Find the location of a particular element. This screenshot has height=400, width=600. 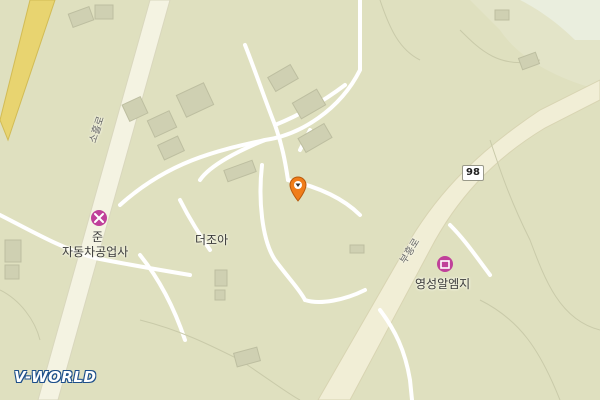

car-repair-icon is located at coordinates (99, 218).